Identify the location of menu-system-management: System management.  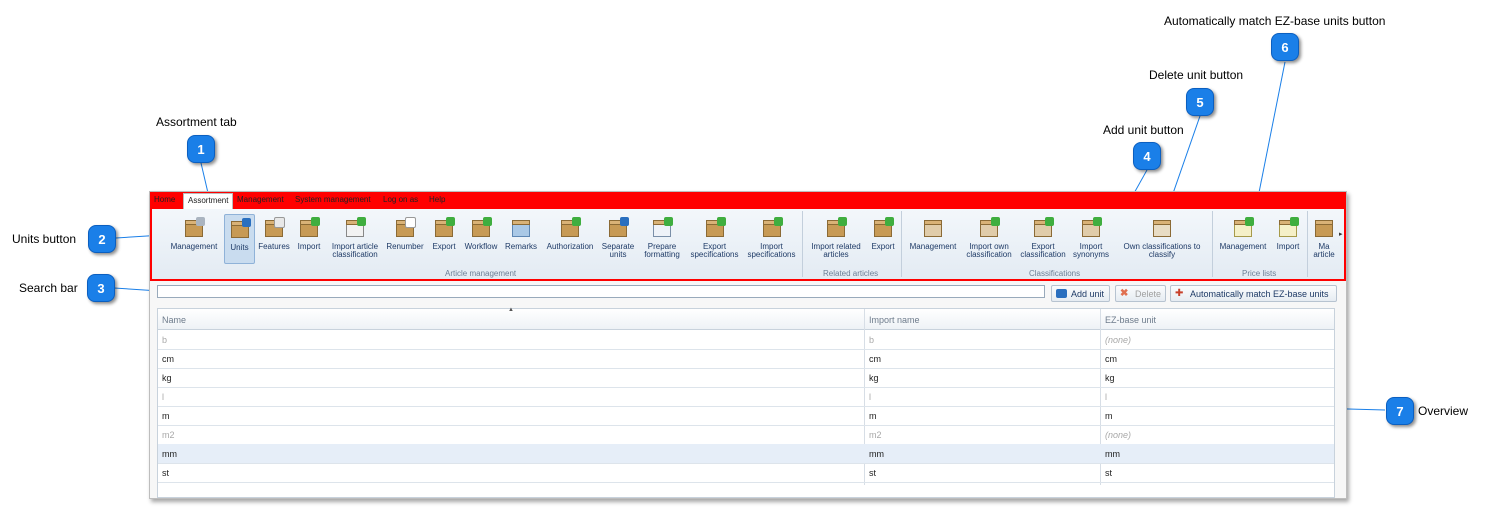
(333, 199).